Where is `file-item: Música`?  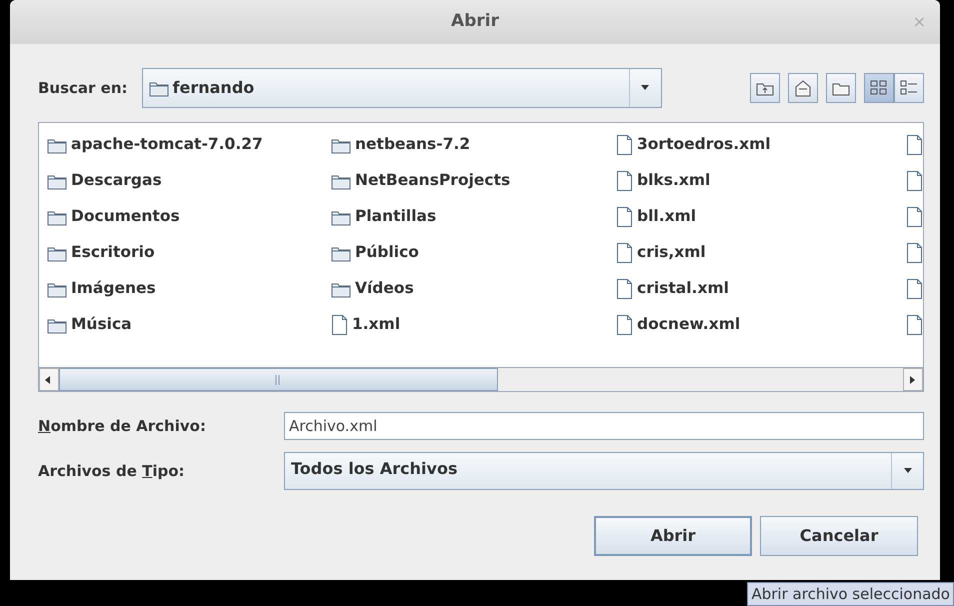
file-item: Música is located at coordinates (189, 325).